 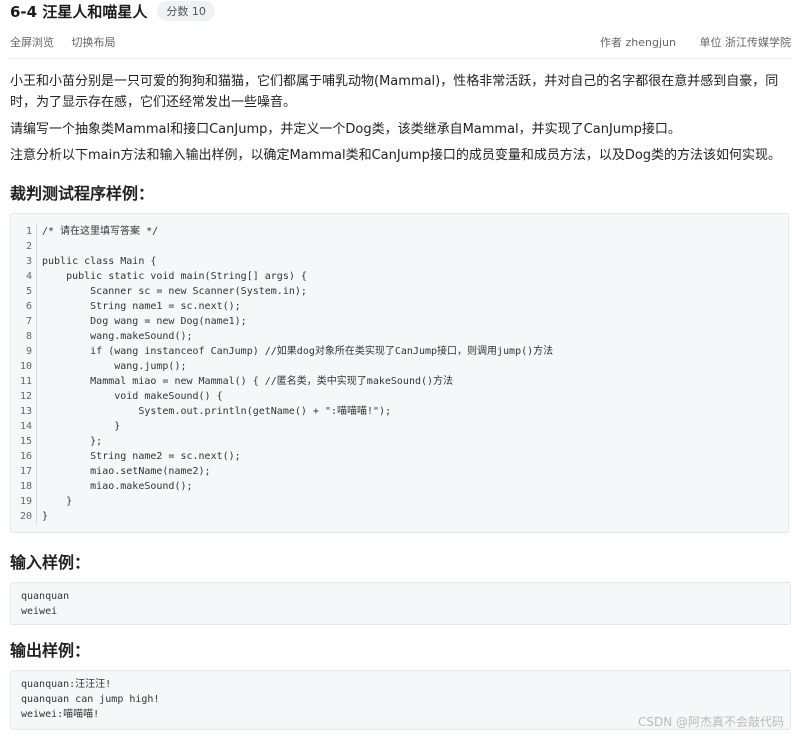 I want to click on line-number: 10, so click(x=24, y=366).